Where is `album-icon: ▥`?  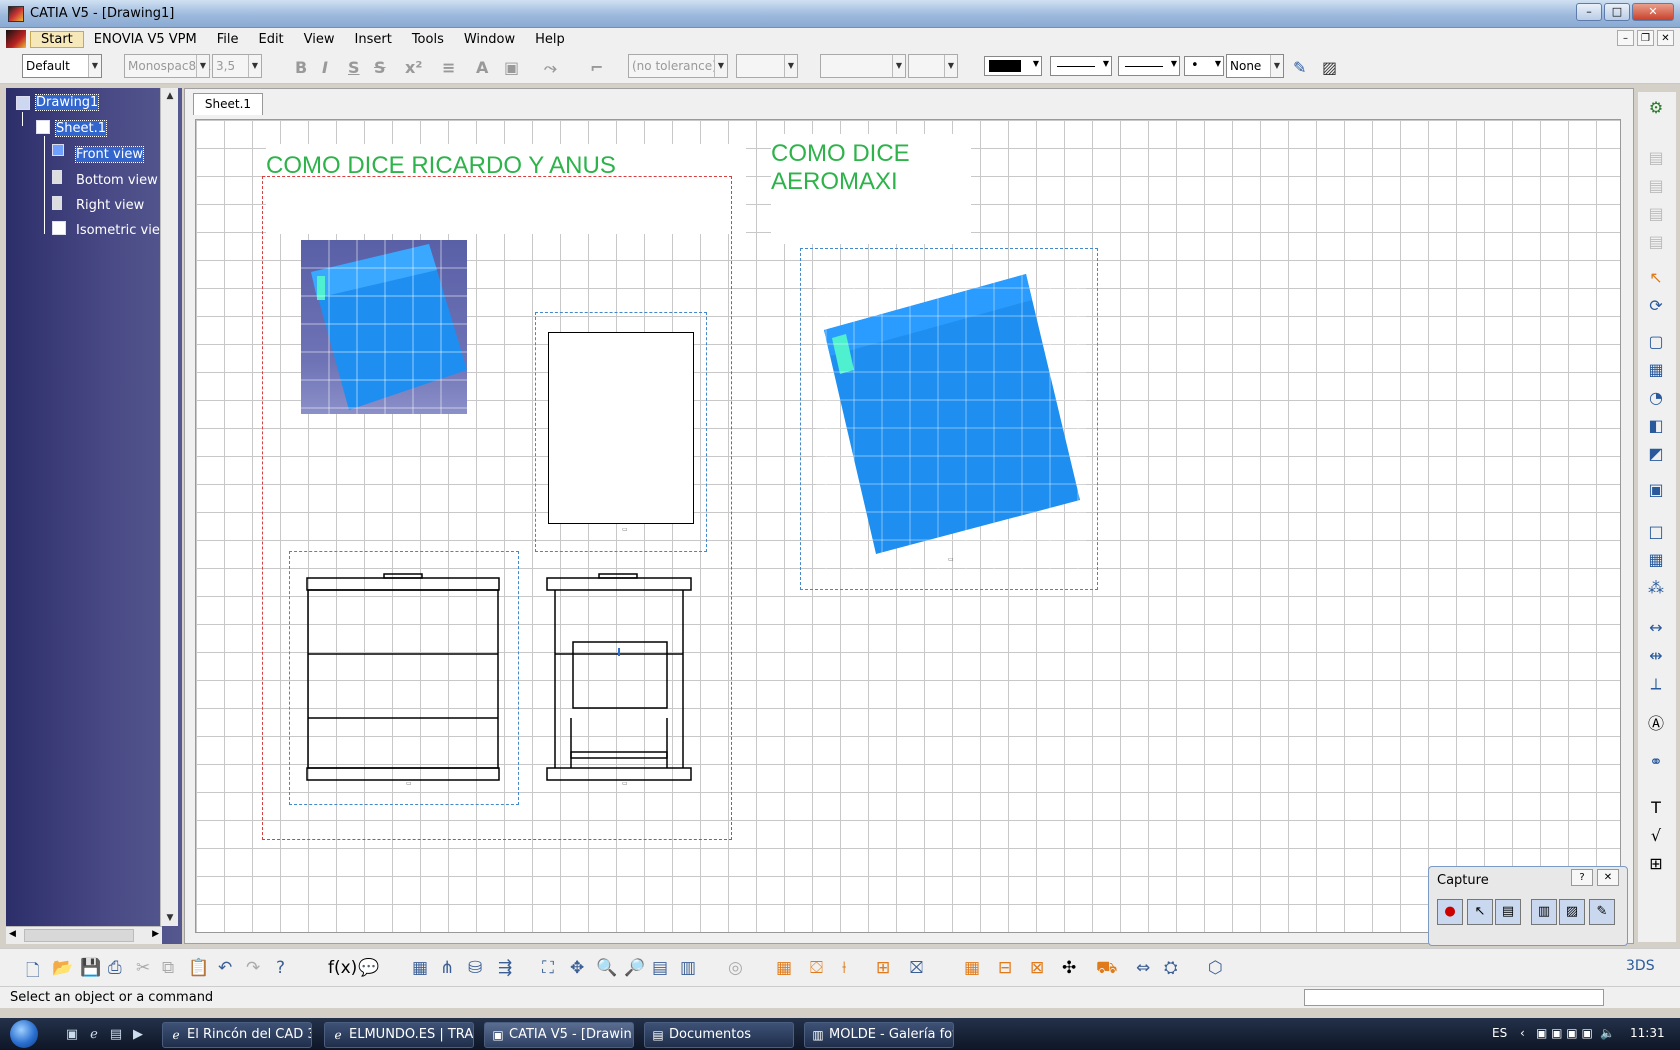
album-icon: ▥ is located at coordinates (1544, 912).